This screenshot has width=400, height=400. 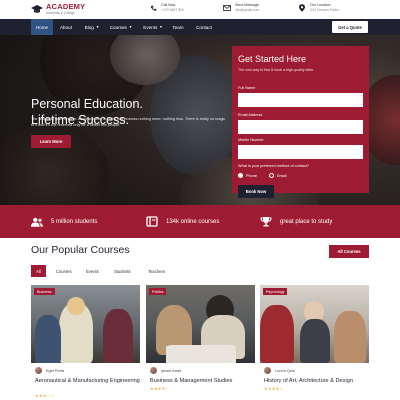 I want to click on logo-title: ACADEMY, so click(x=66, y=6).